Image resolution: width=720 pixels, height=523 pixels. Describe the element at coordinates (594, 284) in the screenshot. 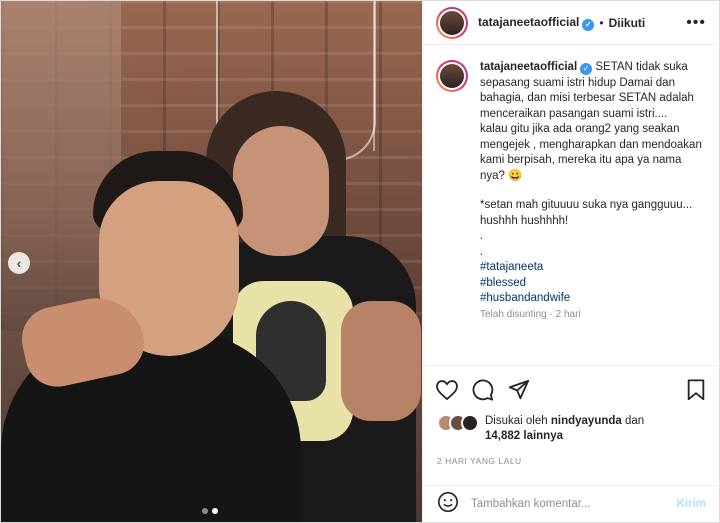

I see `hashtag-link: #blessed` at that location.